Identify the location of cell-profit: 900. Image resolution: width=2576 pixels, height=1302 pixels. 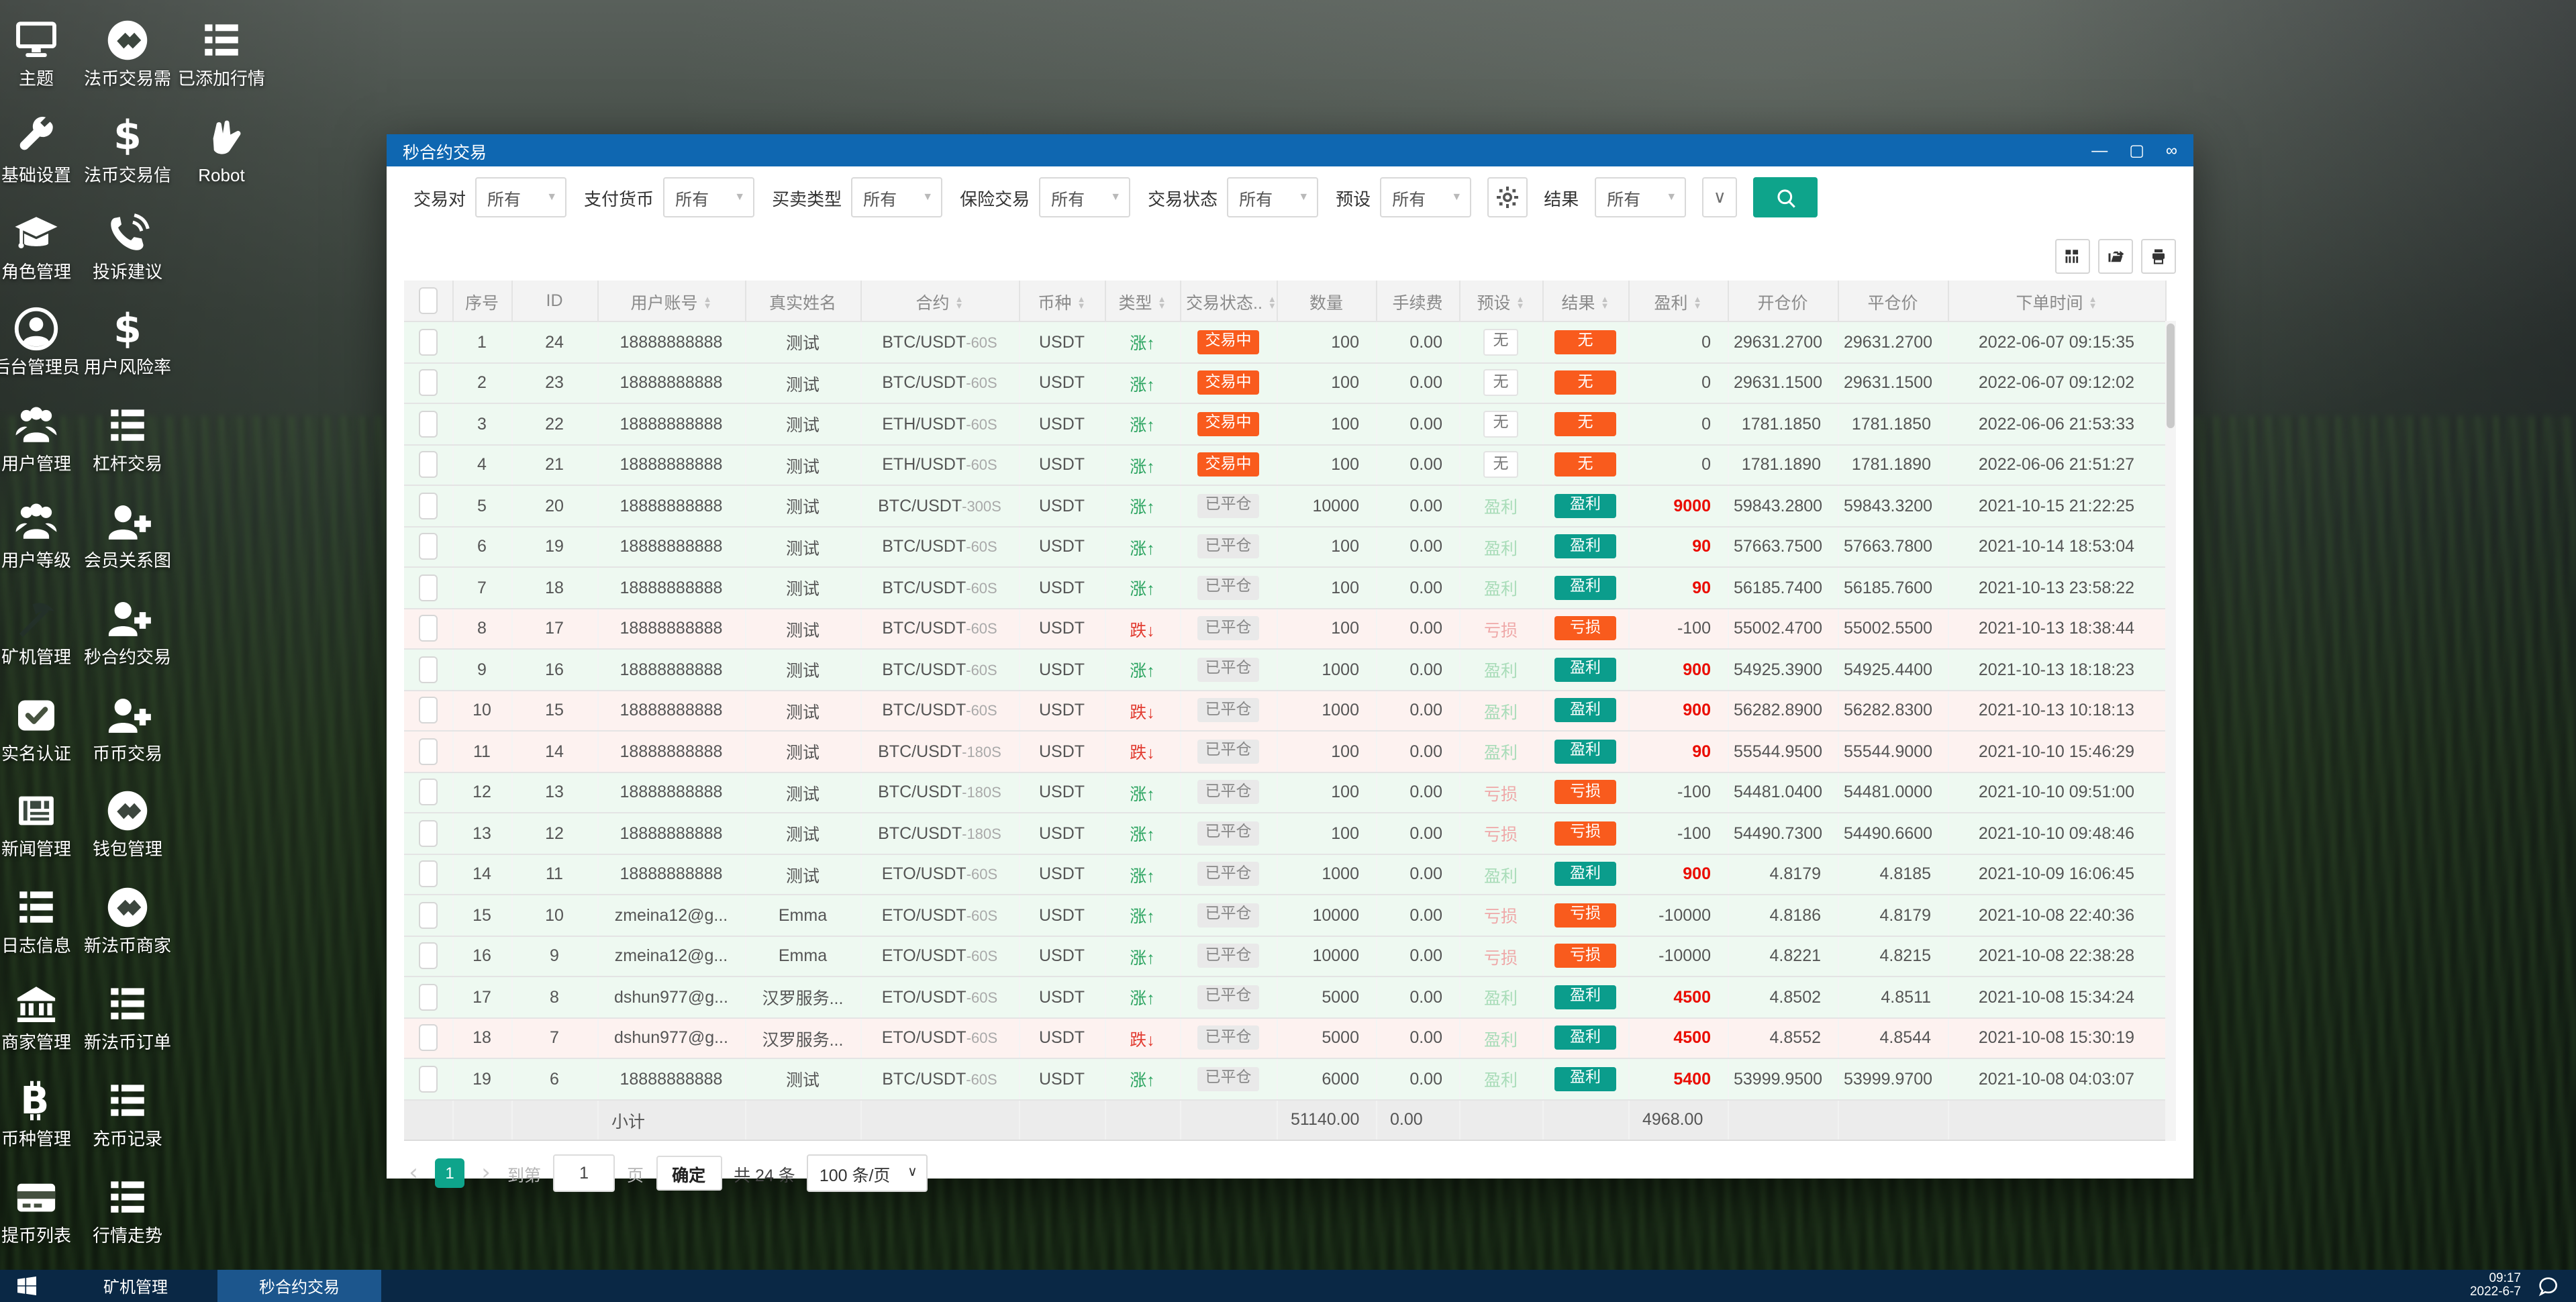
(1678, 670).